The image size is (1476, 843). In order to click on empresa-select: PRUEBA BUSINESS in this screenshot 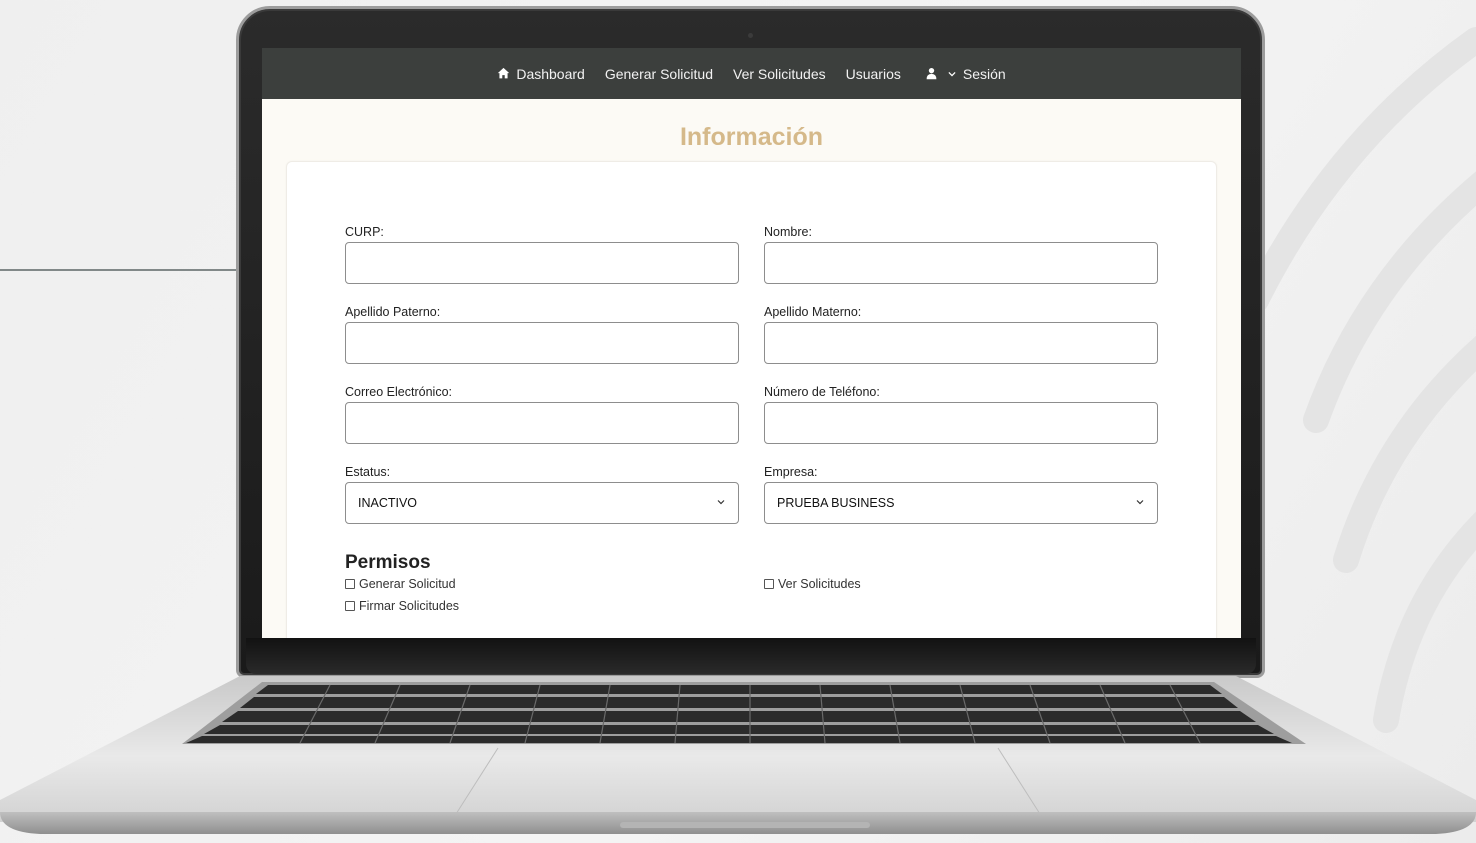, I will do `click(961, 503)`.